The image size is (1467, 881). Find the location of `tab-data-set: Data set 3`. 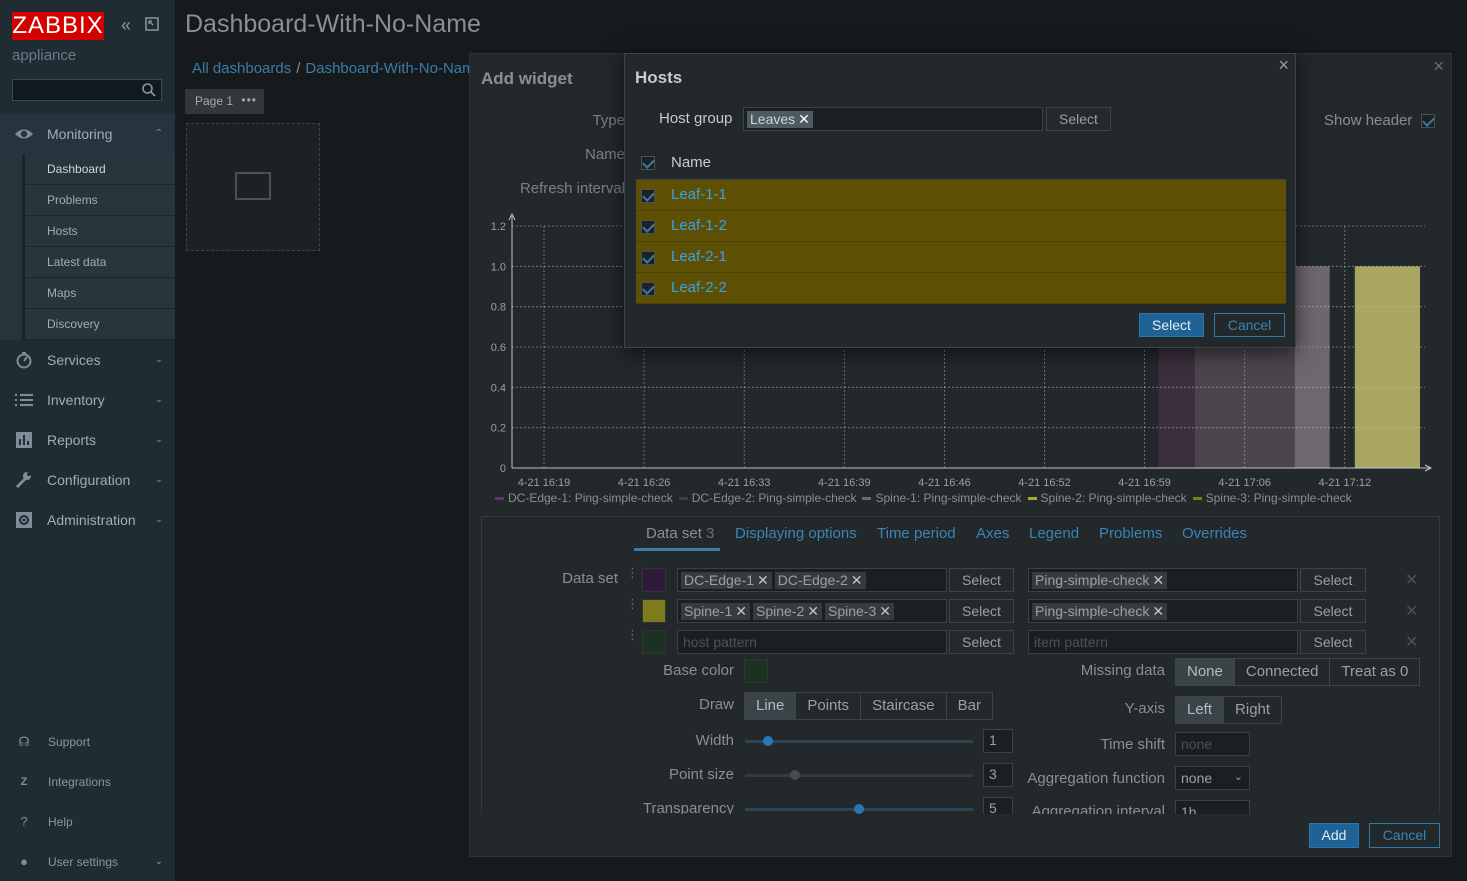

tab-data-set: Data set 3 is located at coordinates (680, 533).